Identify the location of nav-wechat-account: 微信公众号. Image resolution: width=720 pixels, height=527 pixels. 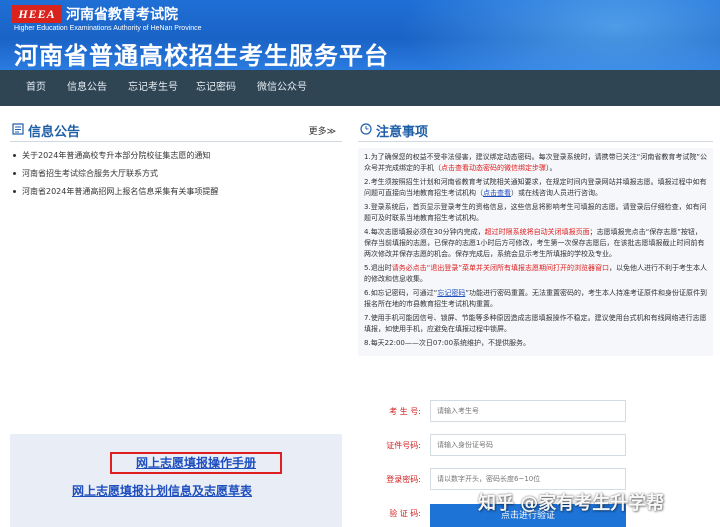
(282, 88).